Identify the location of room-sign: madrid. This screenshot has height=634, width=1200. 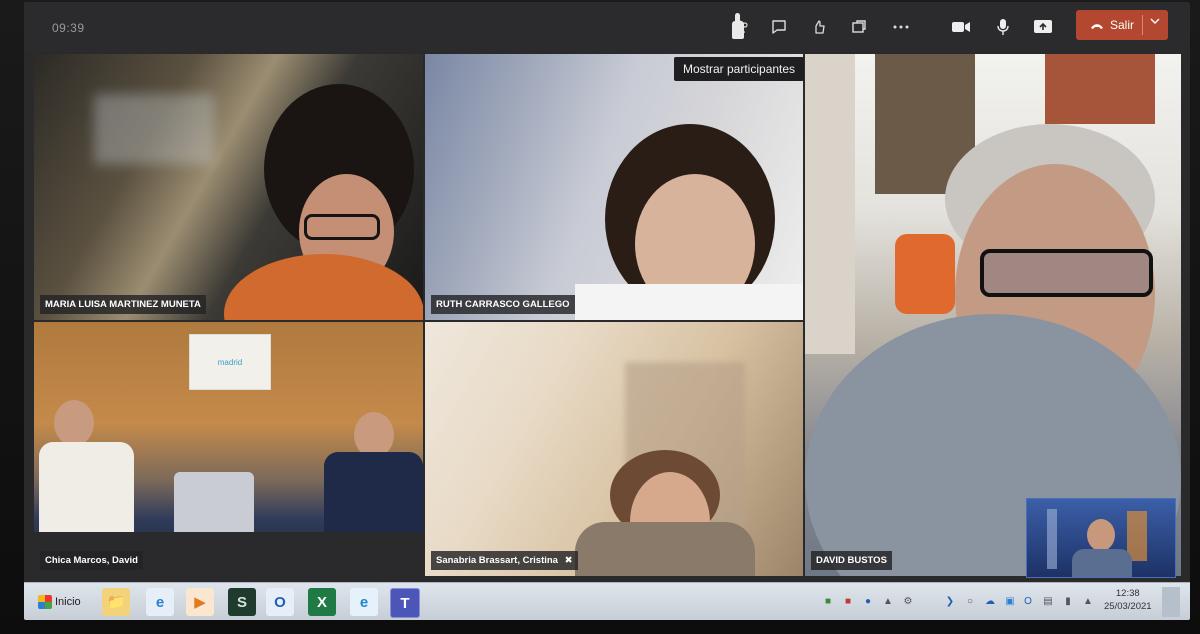
(230, 362).